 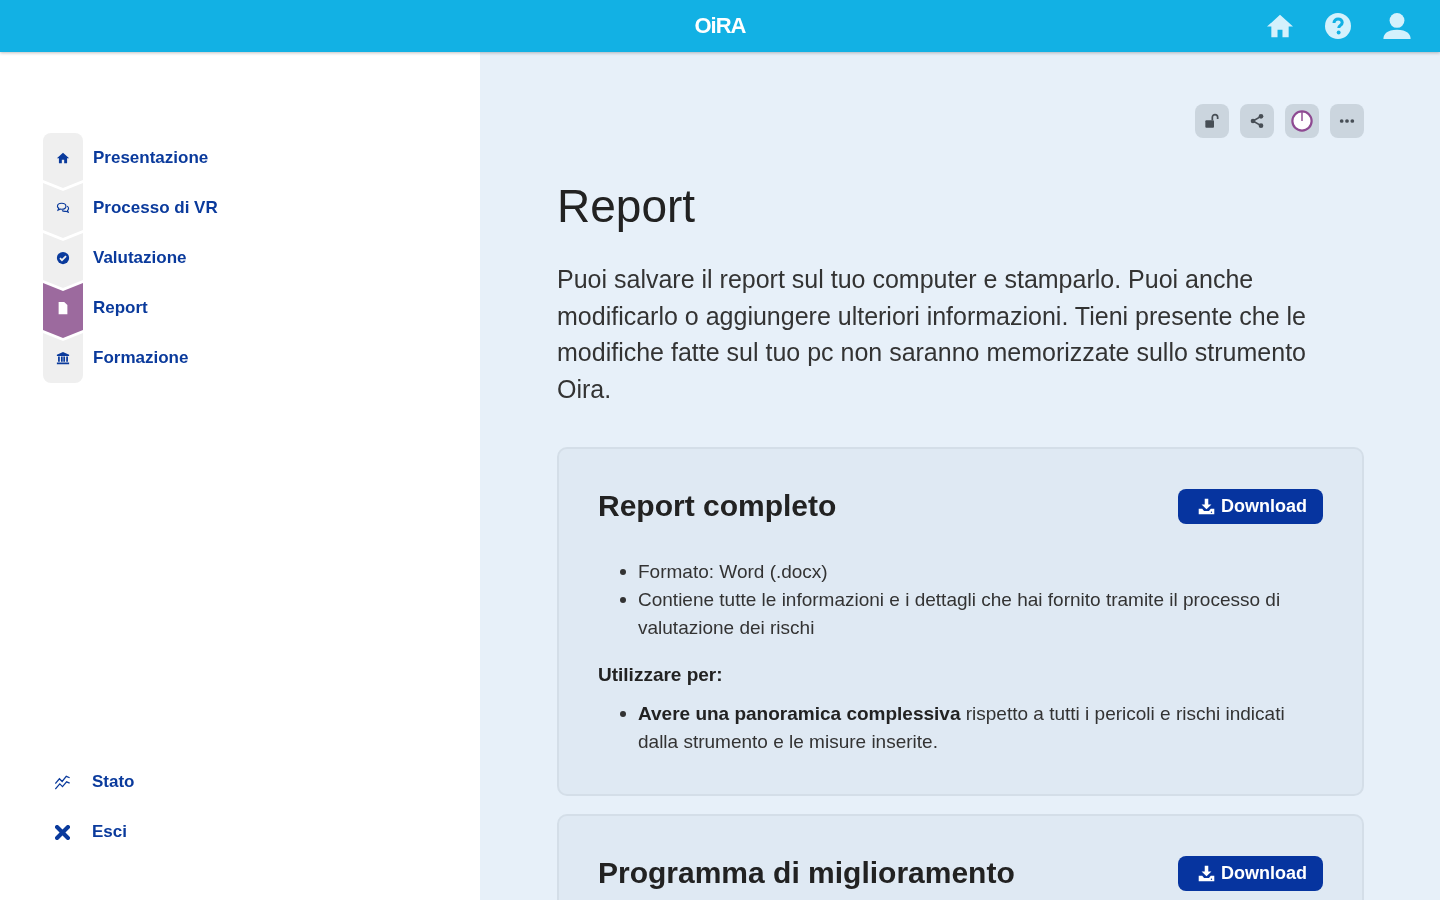 What do you see at coordinates (95, 308) in the screenshot?
I see `nav-link: Report` at bounding box center [95, 308].